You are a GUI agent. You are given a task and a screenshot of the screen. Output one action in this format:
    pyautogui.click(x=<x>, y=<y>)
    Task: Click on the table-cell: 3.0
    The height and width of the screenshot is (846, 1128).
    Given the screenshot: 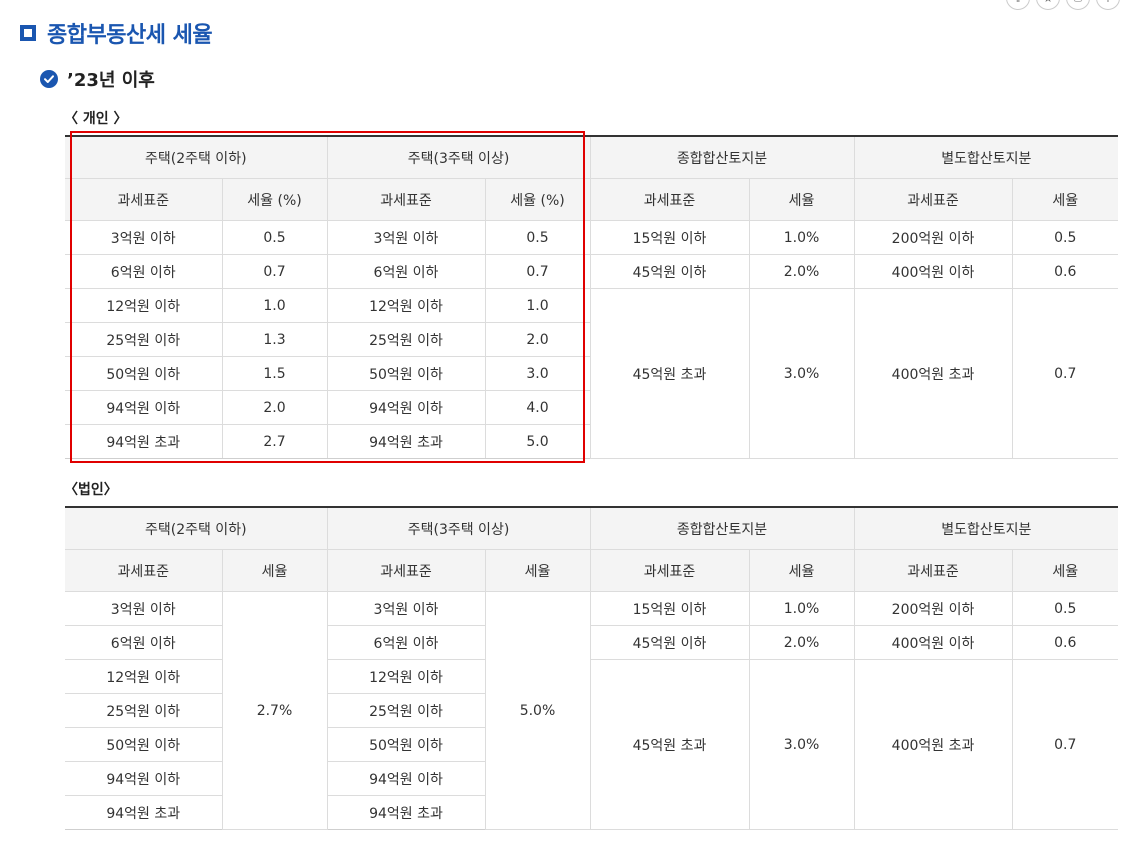 What is the action you would take?
    pyautogui.click(x=537, y=373)
    